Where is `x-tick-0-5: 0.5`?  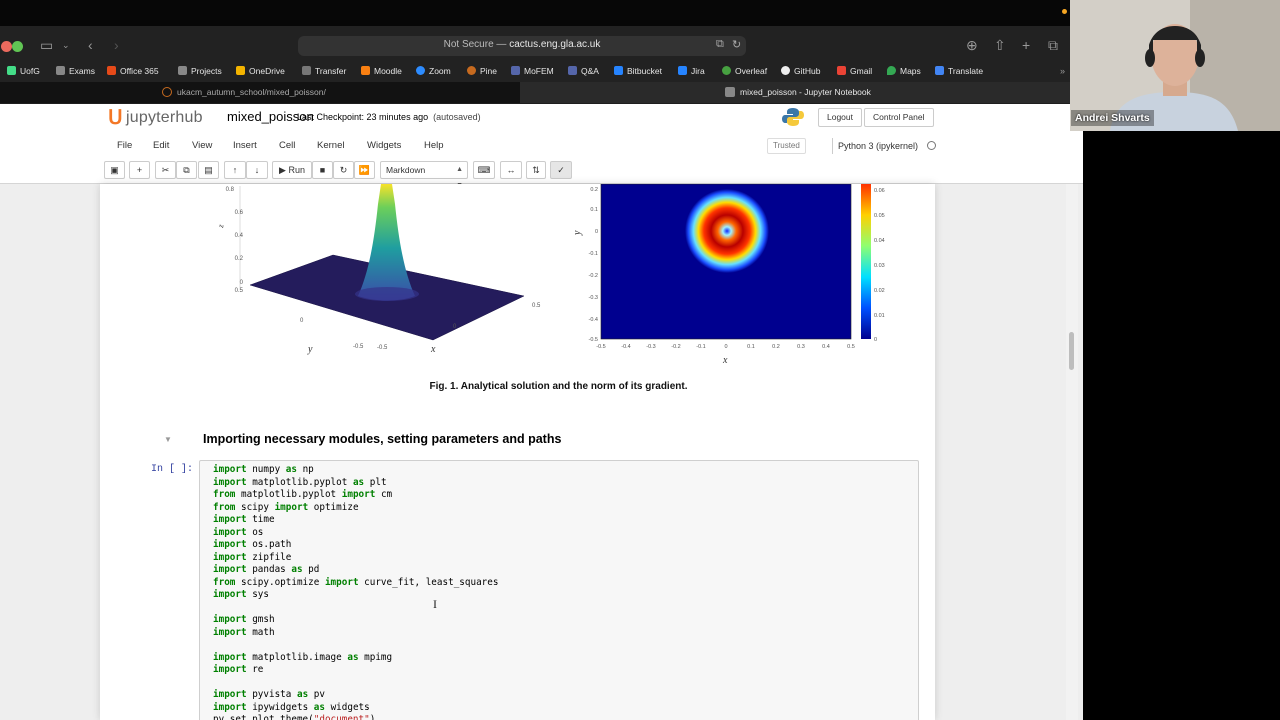
x-tick-0-5: 0.5 is located at coordinates (536, 306).